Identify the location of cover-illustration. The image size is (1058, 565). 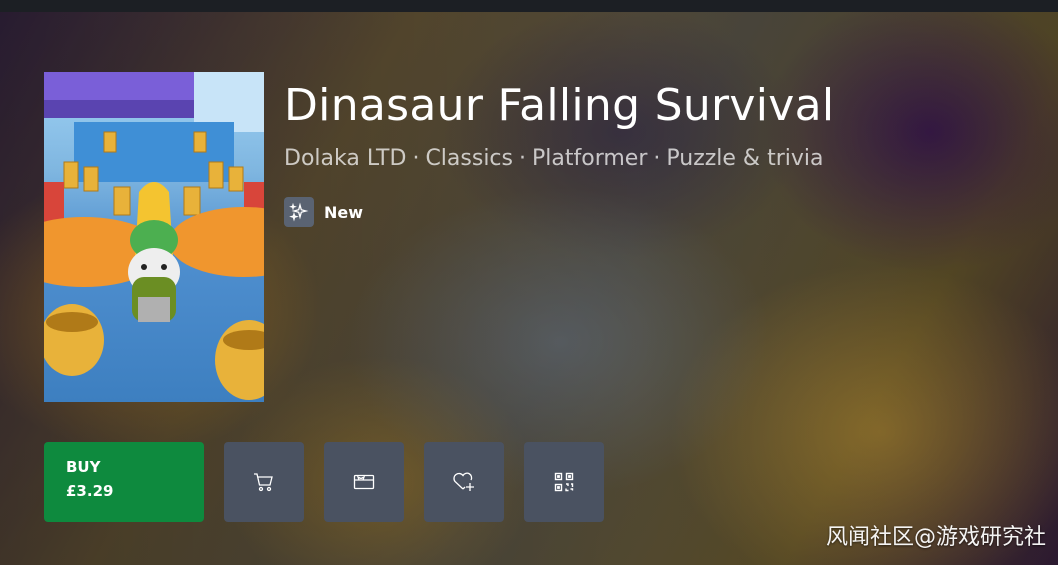
(154, 236).